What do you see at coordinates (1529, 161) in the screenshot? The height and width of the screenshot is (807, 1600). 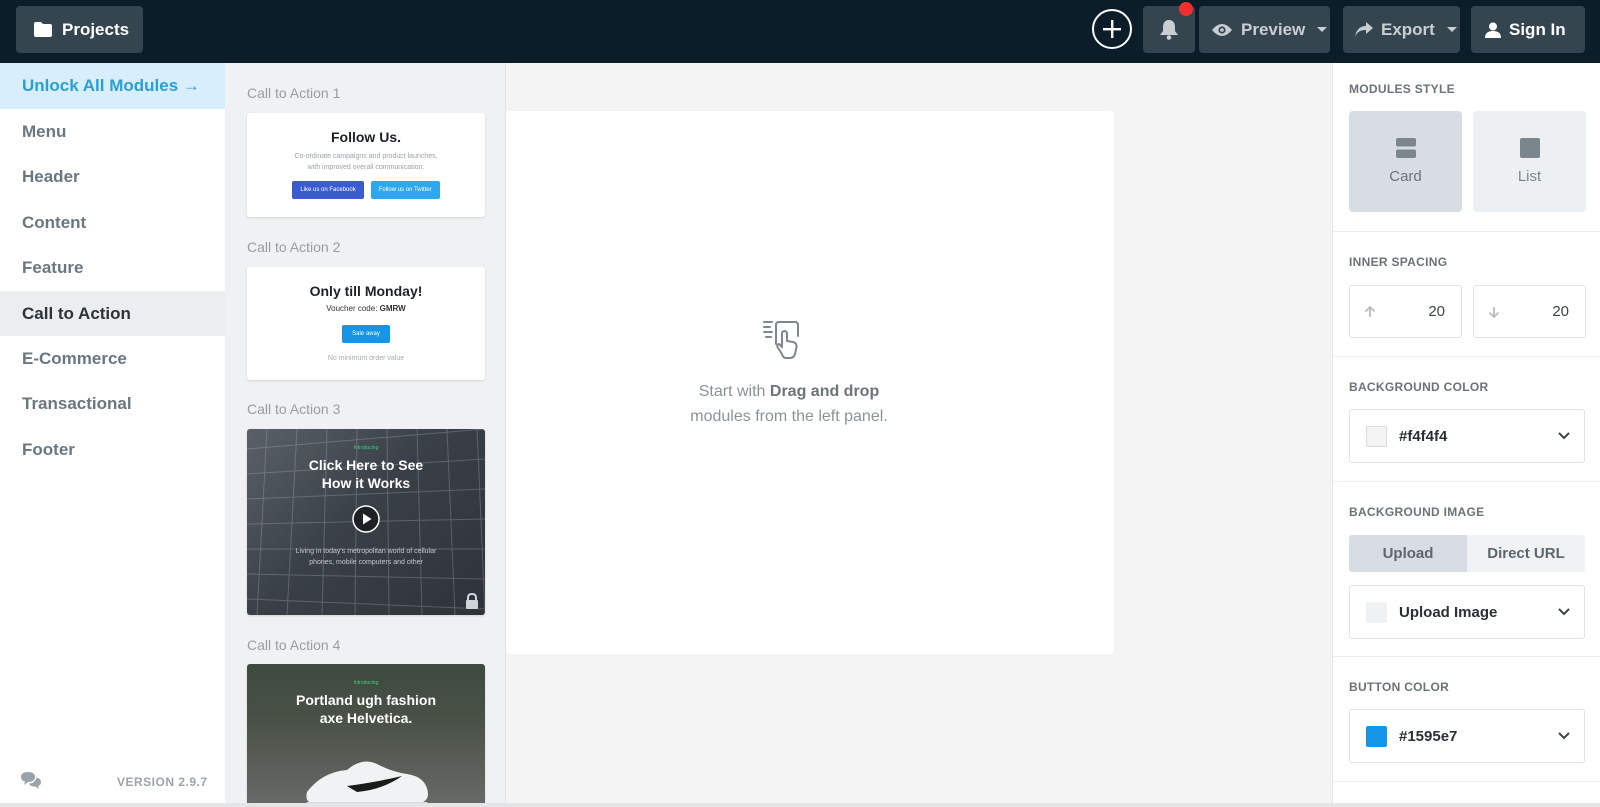 I see `style-list-option: List` at bounding box center [1529, 161].